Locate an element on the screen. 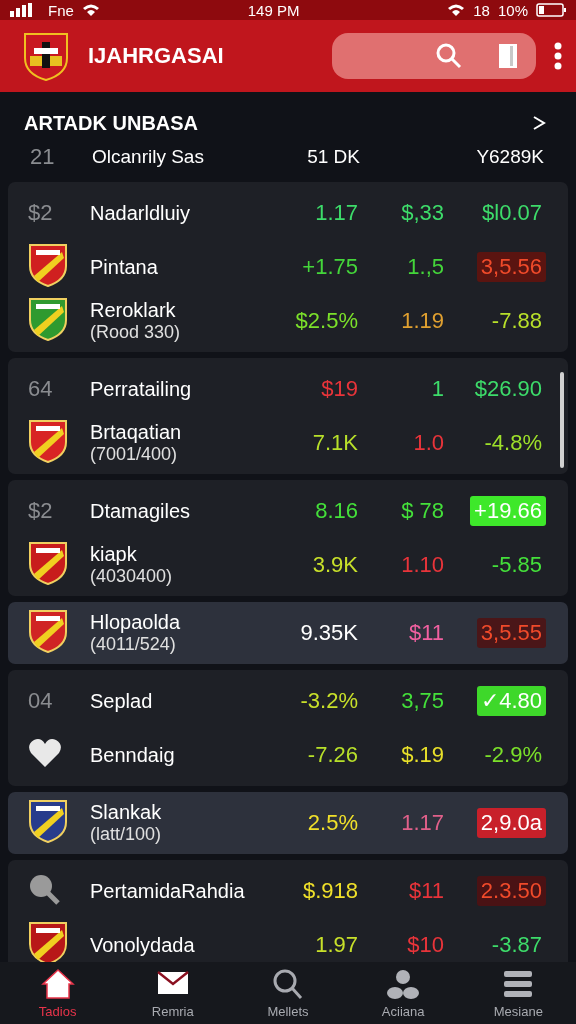 The height and width of the screenshot is (1024, 576). status-indicator: 18 is located at coordinates (481, 10).